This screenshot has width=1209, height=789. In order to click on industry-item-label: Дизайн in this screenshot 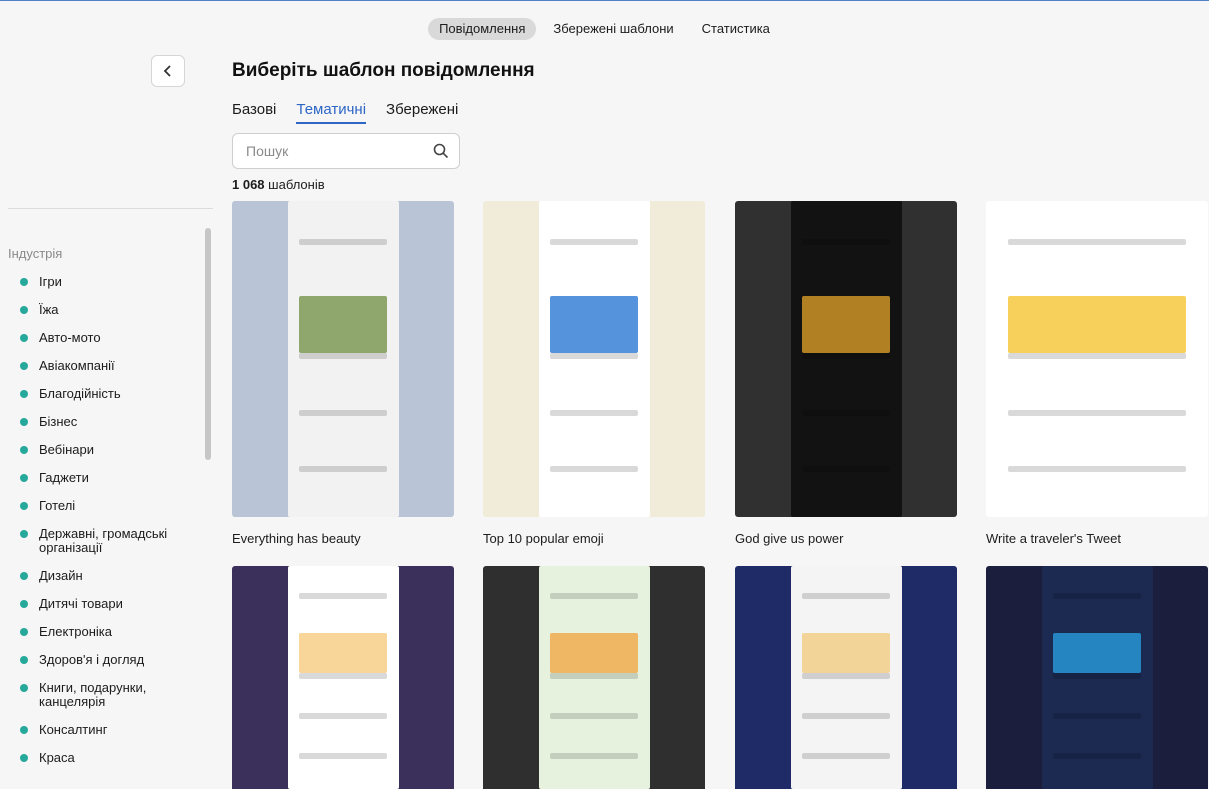, I will do `click(61, 575)`.